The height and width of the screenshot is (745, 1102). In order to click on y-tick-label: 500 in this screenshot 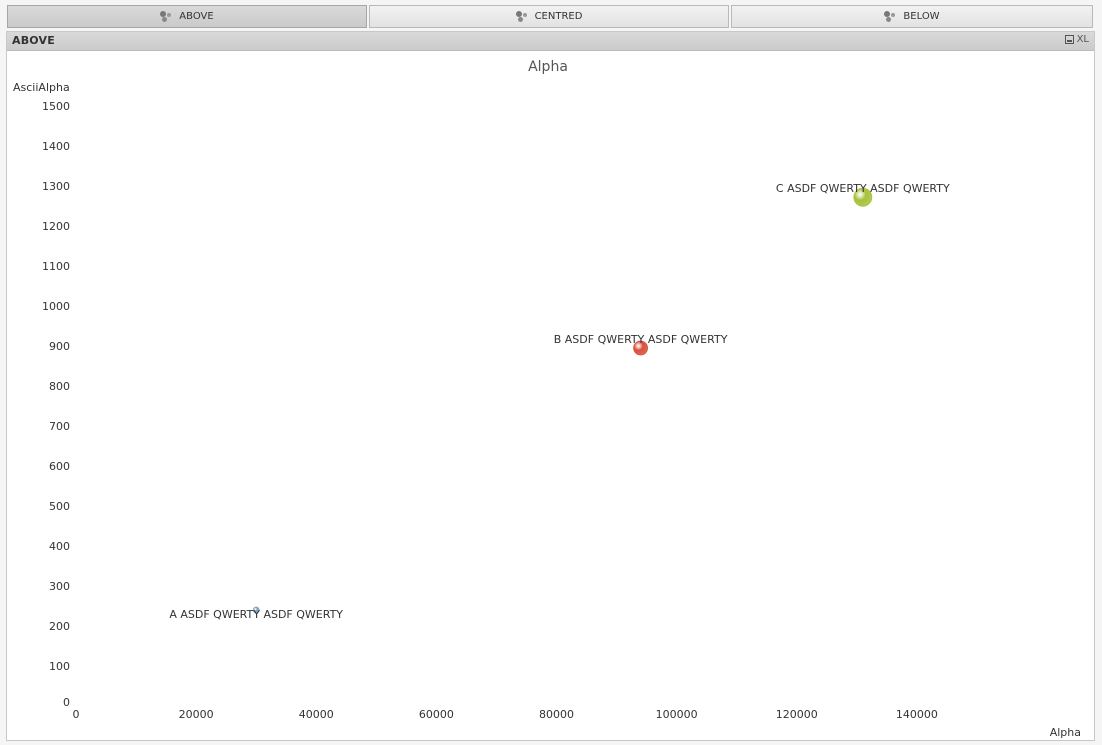, I will do `click(59, 506)`.